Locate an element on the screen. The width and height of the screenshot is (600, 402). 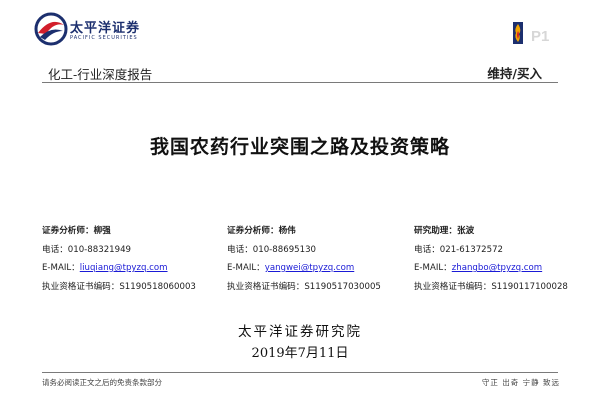
header-divider is located at coordinates (300, 82).